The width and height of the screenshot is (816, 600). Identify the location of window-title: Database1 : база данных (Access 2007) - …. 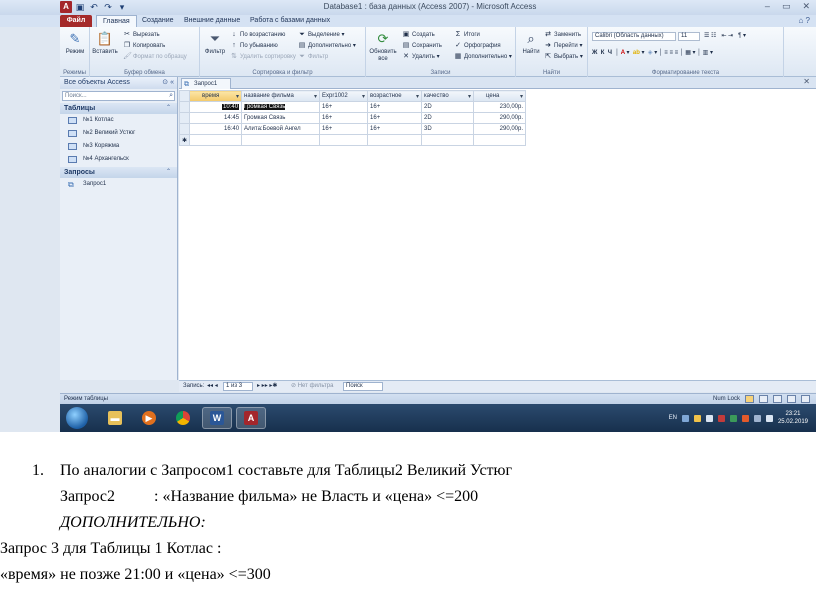
(430, 6).